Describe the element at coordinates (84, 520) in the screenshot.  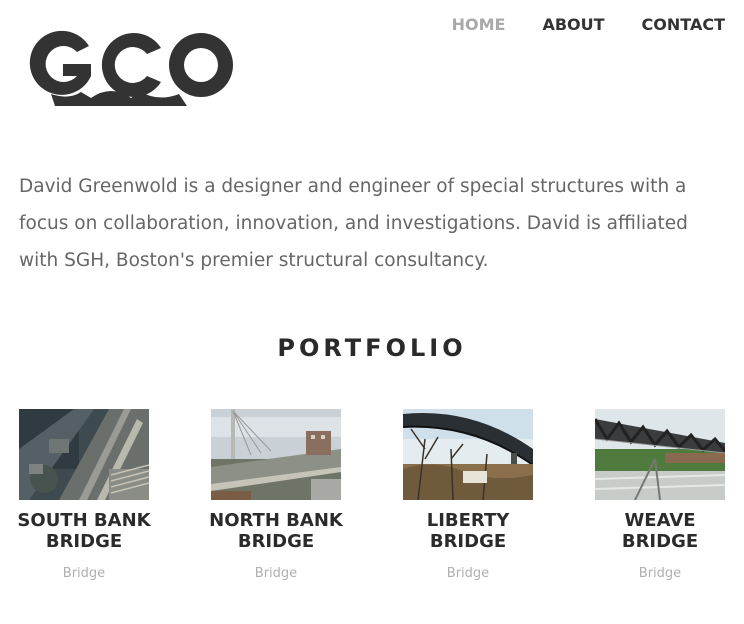
I see `title-line-1: SOUTH BANK` at that location.